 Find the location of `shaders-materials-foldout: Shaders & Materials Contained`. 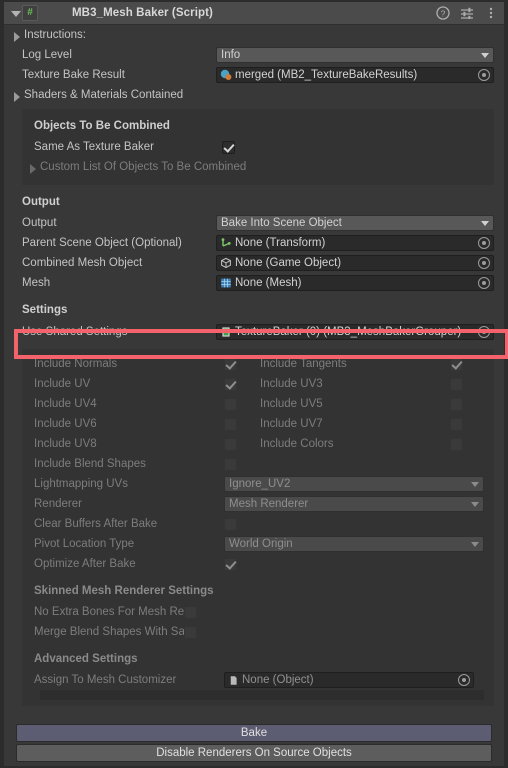

shaders-materials-foldout: Shaders & Materials Contained is located at coordinates (254, 95).